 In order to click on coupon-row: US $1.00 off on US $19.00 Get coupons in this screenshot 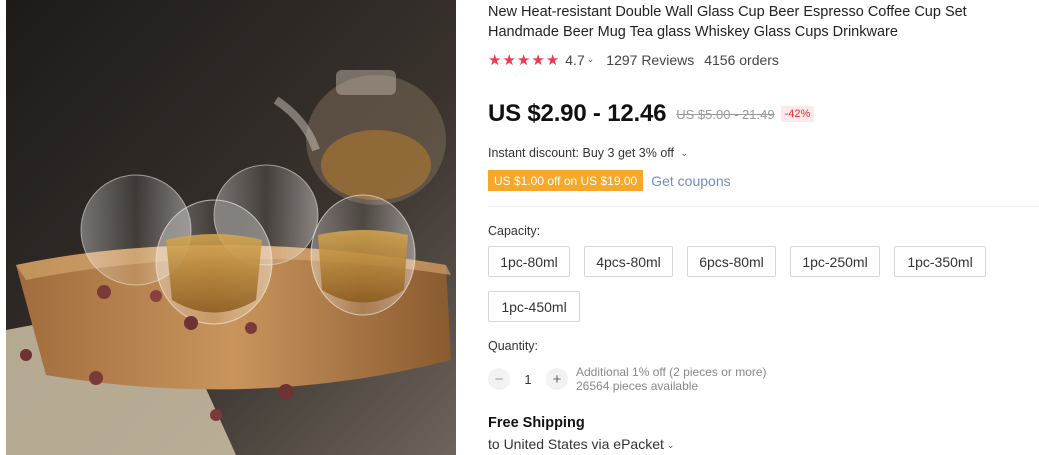, I will do `click(609, 180)`.